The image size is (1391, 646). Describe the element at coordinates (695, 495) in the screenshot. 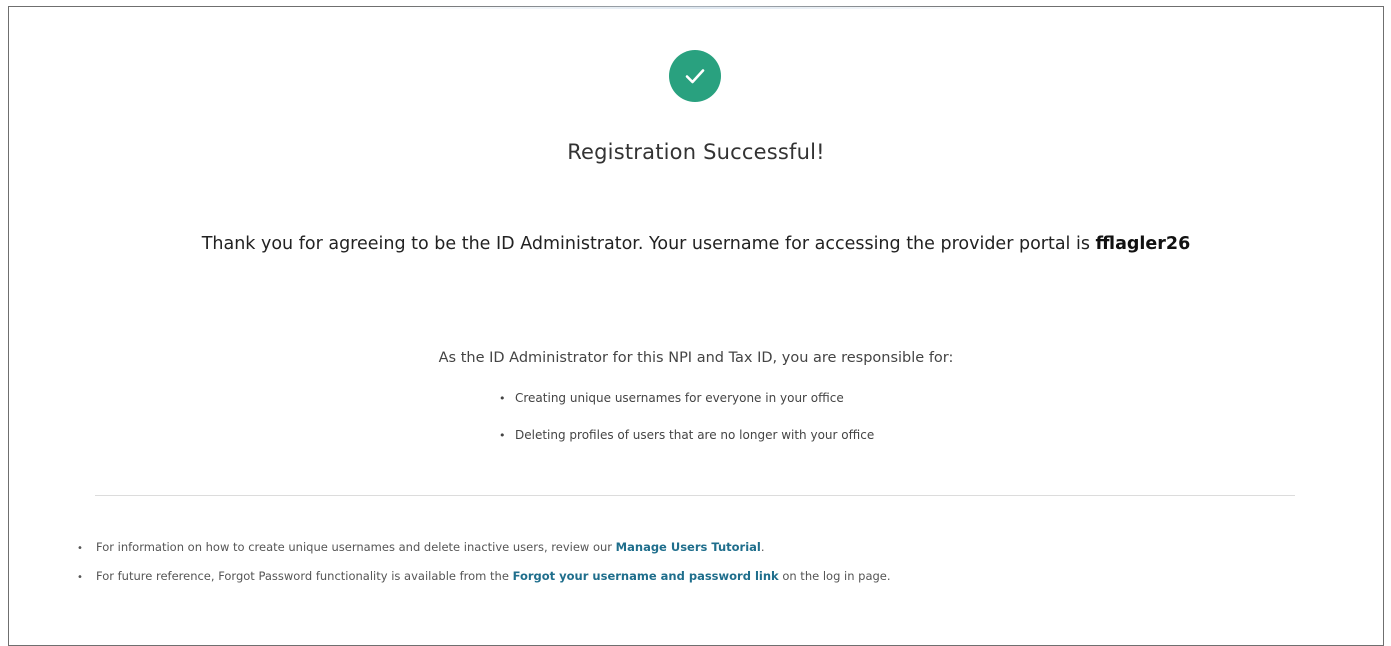

I see `divider` at that location.